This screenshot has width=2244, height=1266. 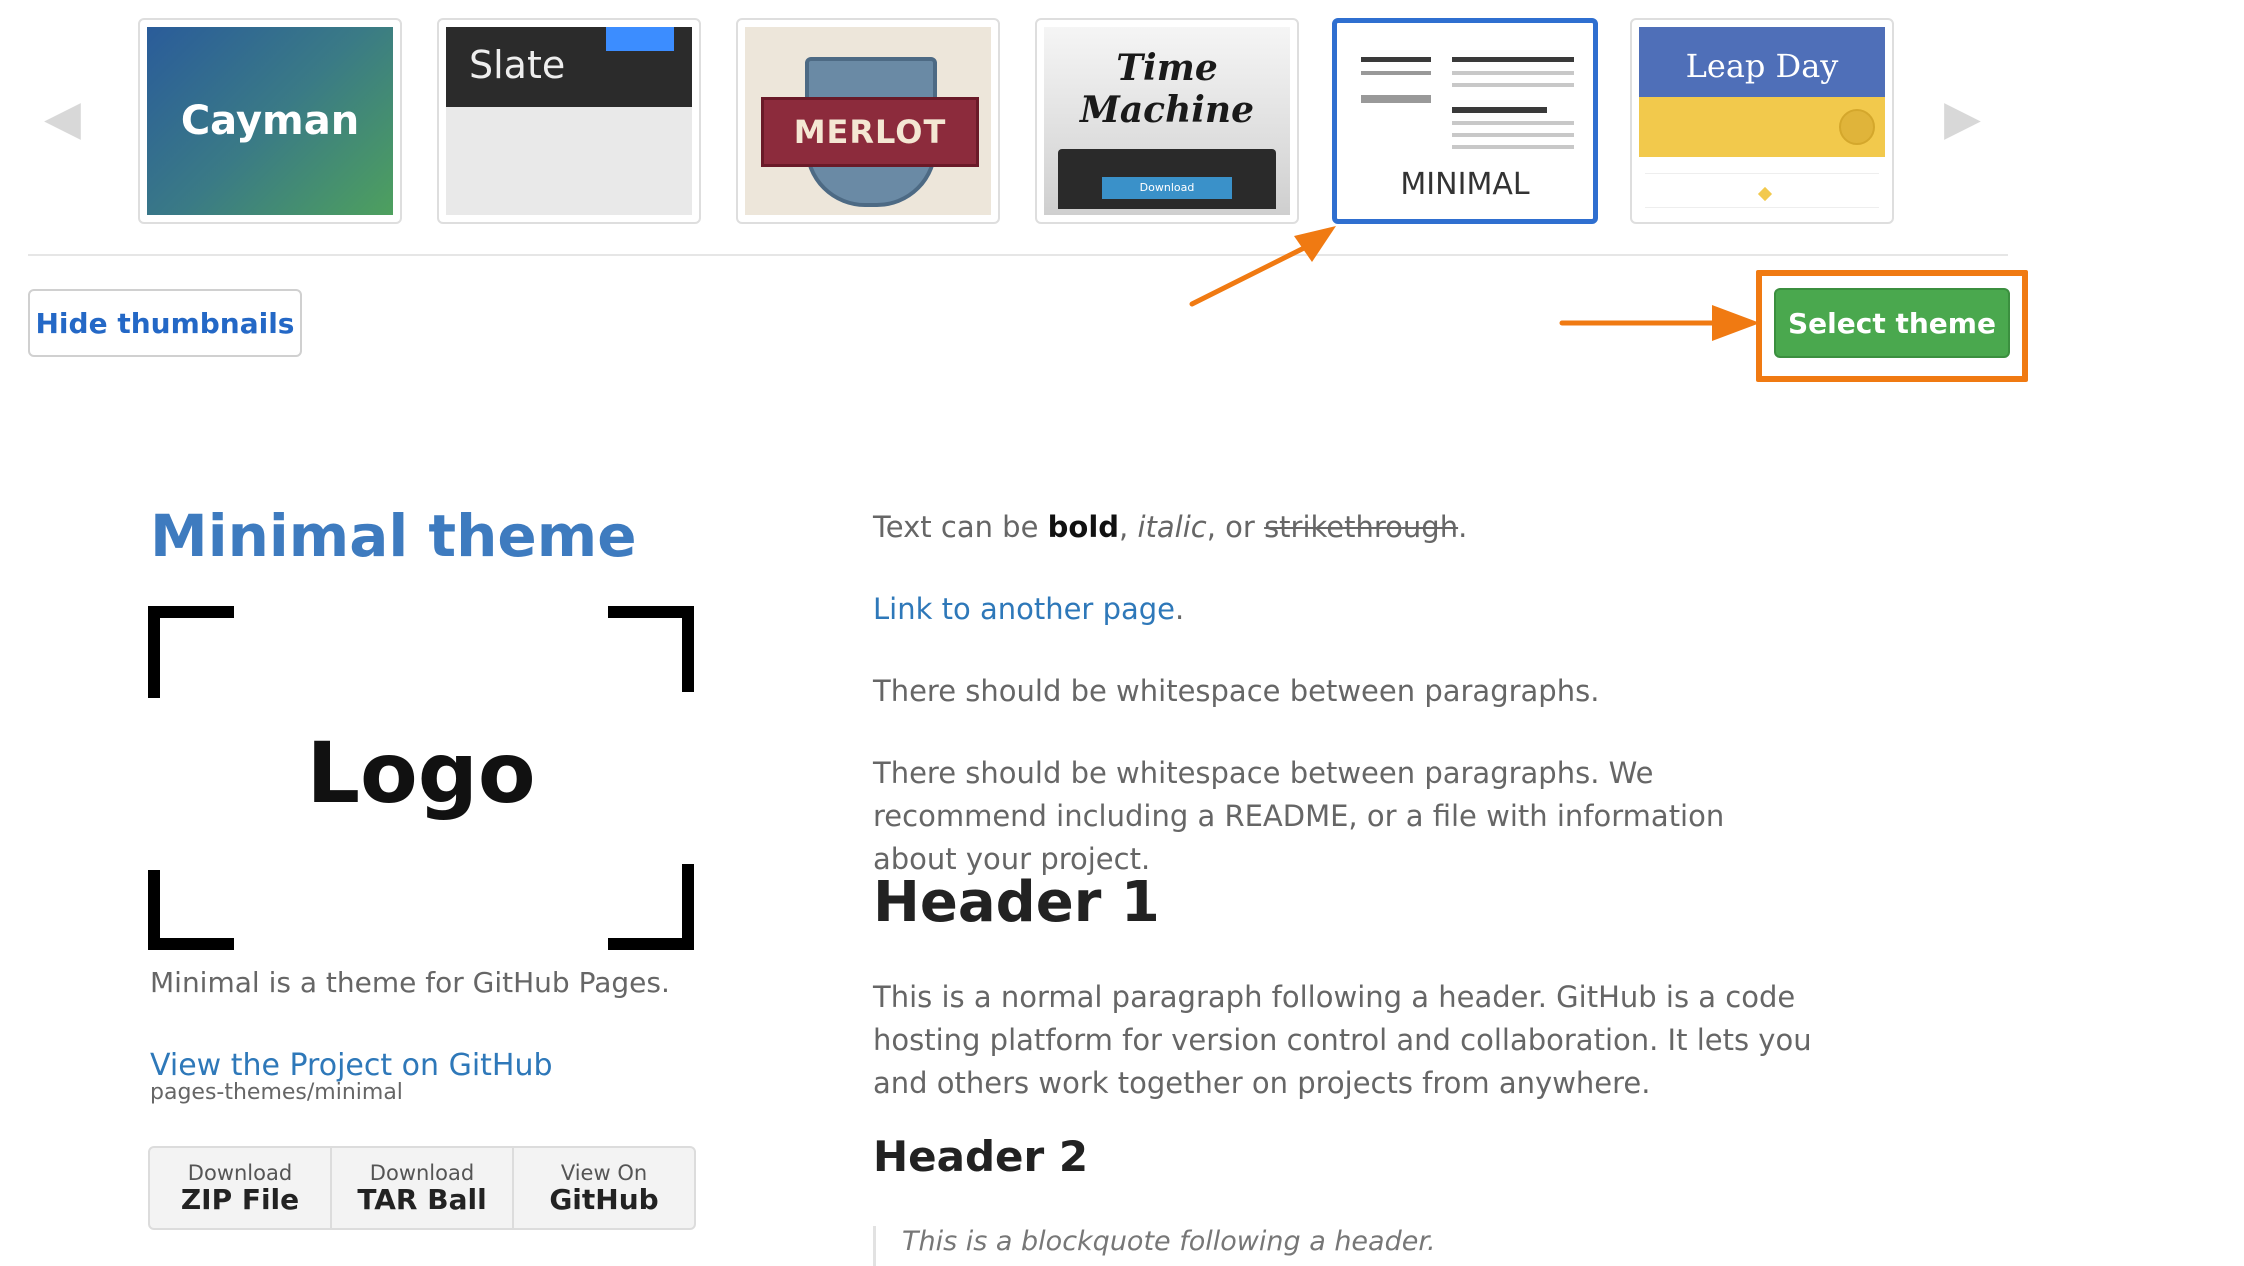 What do you see at coordinates (1474, 283) in the screenshot?
I see `annotation-arrows` at bounding box center [1474, 283].